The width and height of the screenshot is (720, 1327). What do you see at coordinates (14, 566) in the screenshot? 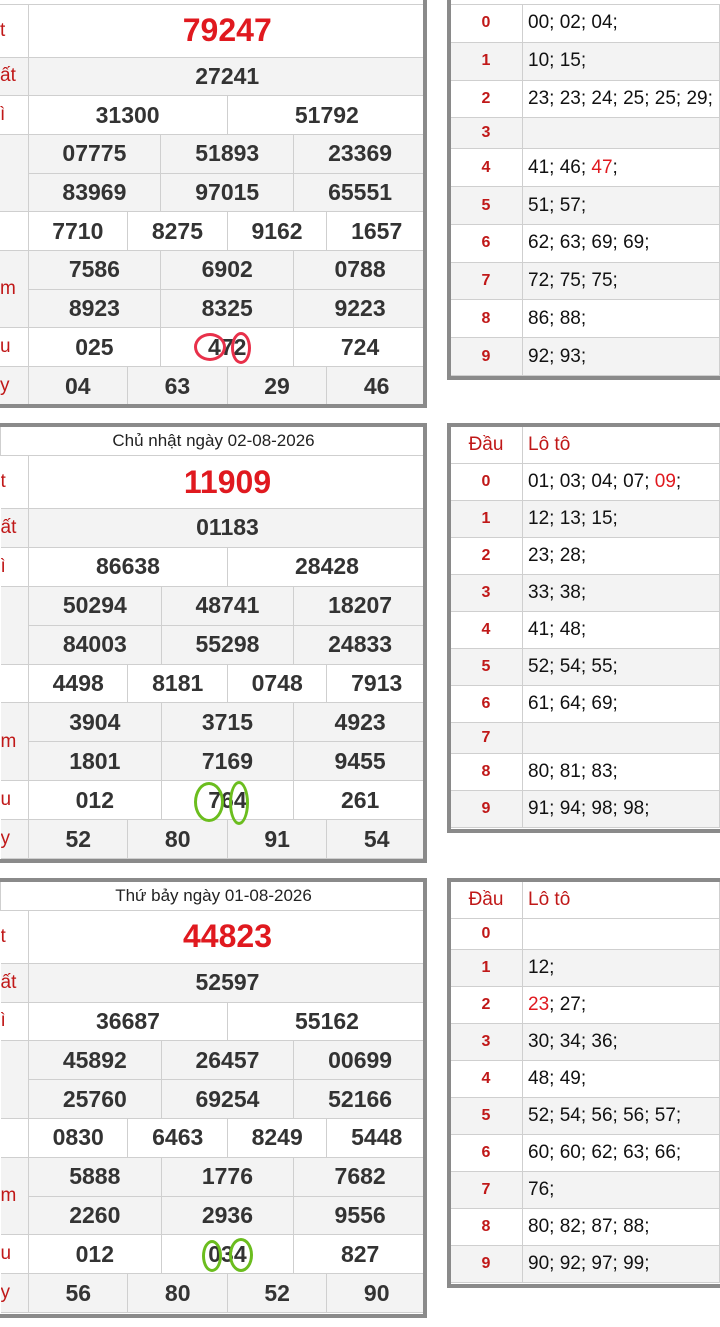
I see `prize-label: ì` at bounding box center [14, 566].